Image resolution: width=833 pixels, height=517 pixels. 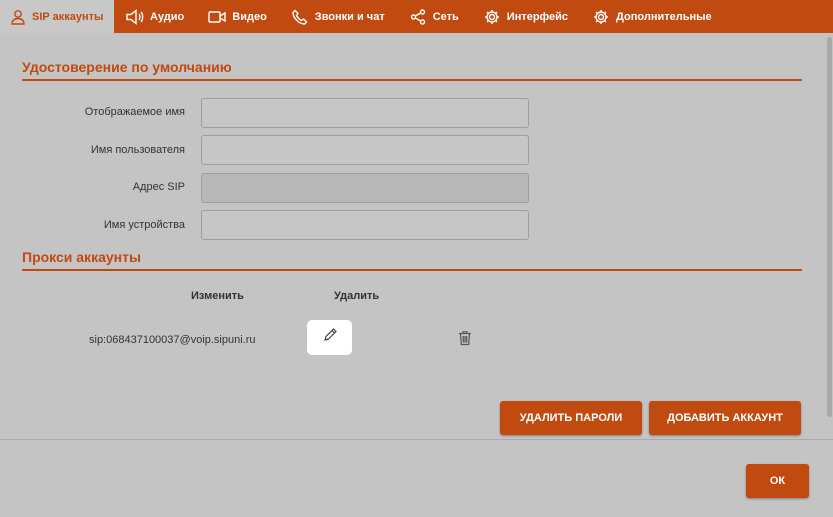 What do you see at coordinates (217, 296) in the screenshot?
I see `column-header-edit: Изменить` at bounding box center [217, 296].